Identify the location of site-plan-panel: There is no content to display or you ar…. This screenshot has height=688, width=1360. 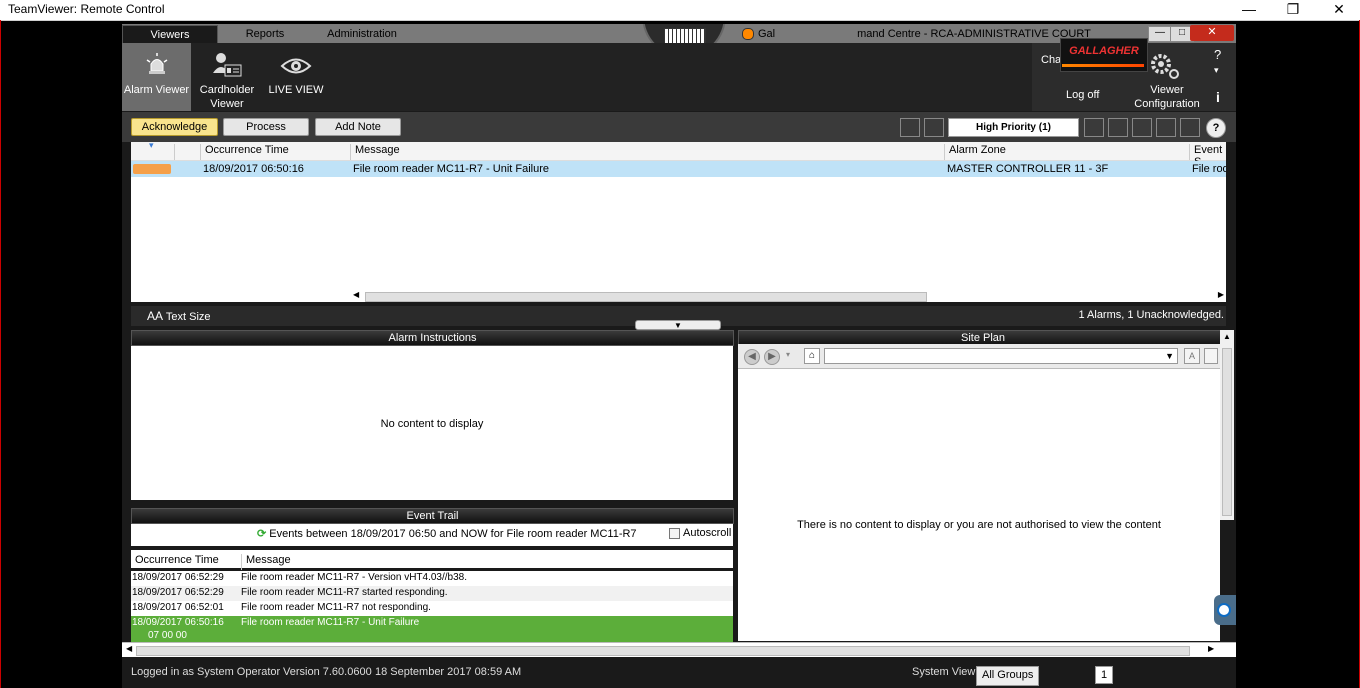
(979, 505).